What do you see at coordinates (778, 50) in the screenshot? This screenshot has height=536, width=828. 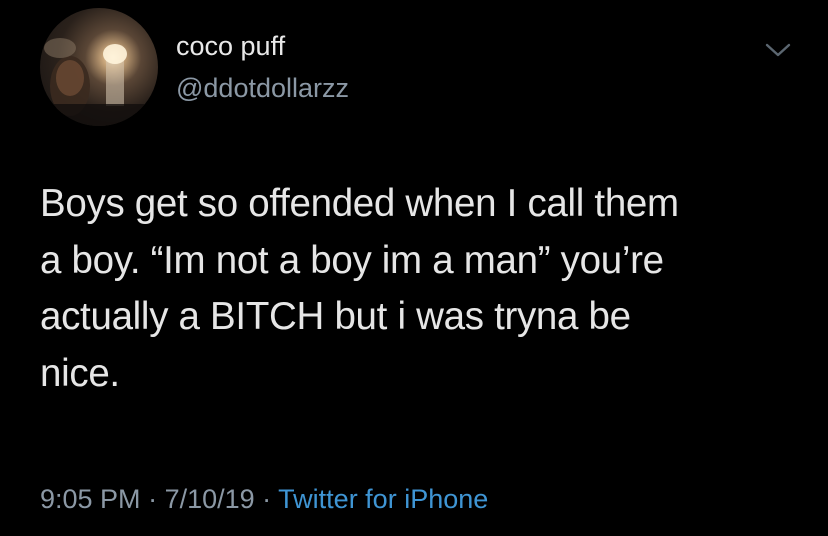 I see `chevron-down-icon` at bounding box center [778, 50].